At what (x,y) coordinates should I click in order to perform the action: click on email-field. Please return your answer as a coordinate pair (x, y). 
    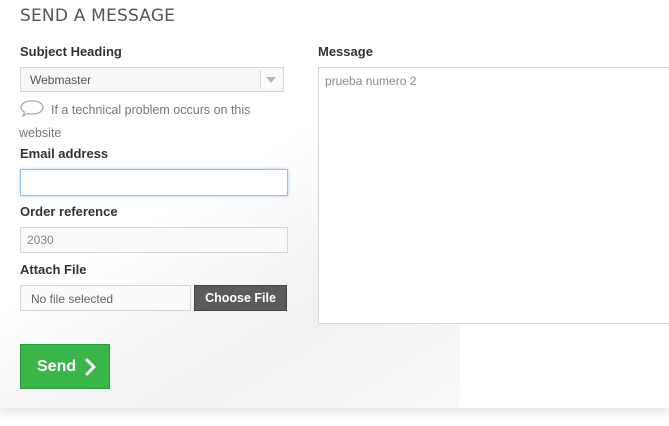
    Looking at the image, I should click on (154, 182).